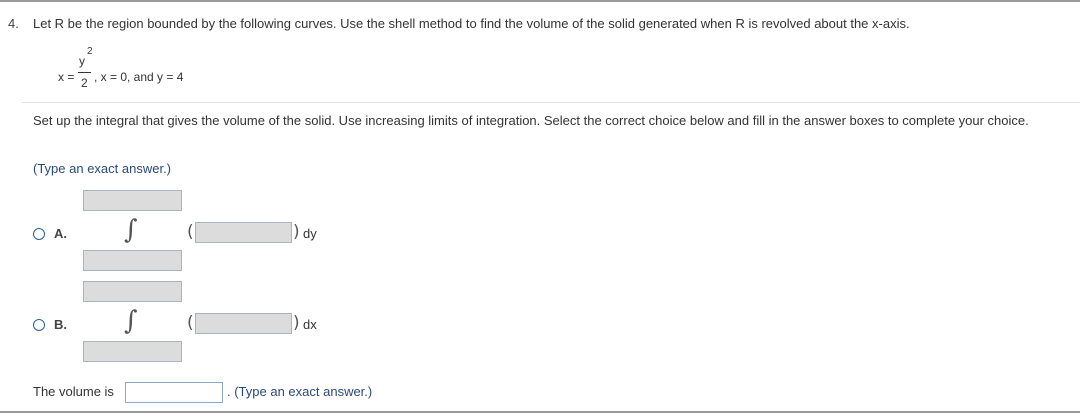  What do you see at coordinates (310, 324) in the screenshot?
I see `choice-b-differential: dx` at bounding box center [310, 324].